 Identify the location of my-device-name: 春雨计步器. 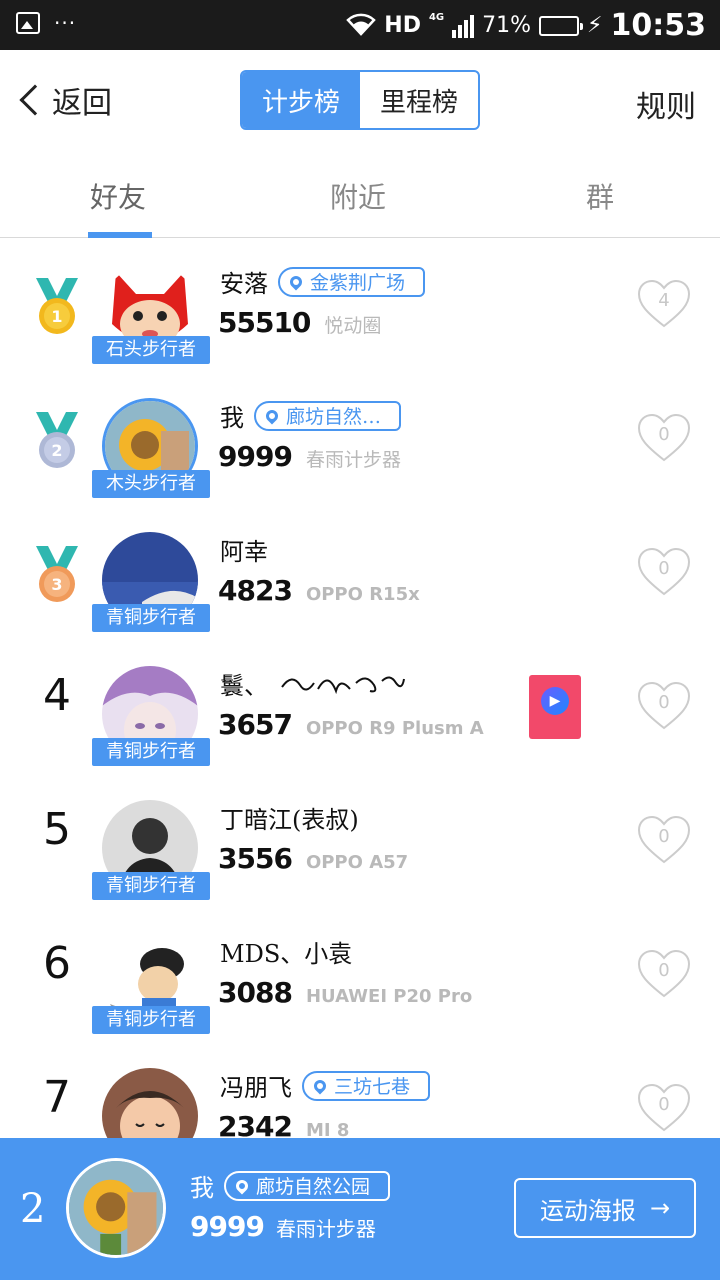
(325, 1229).